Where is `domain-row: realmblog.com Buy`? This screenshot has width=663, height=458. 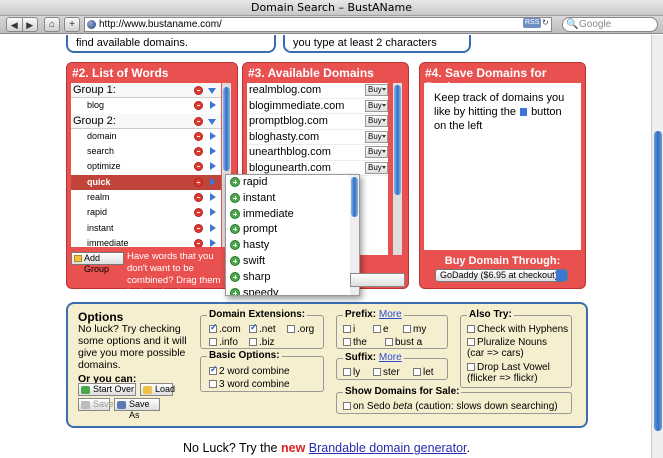
domain-row: realmblog.com Buy is located at coordinates (317, 91).